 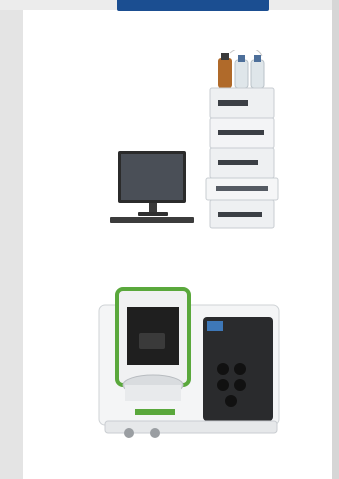 What do you see at coordinates (335, 239) in the screenshot?
I see `right-edge-strip` at bounding box center [335, 239].